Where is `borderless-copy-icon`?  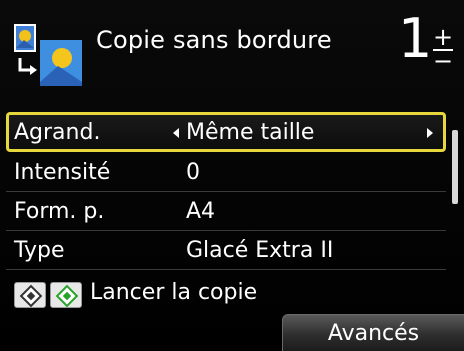
borderless-copy-icon is located at coordinates (48, 55).